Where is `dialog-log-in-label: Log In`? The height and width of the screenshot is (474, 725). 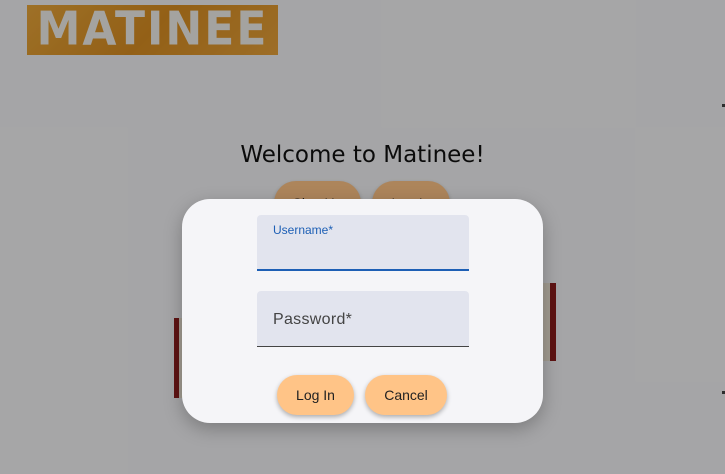
dialog-log-in-label: Log In is located at coordinates (315, 395).